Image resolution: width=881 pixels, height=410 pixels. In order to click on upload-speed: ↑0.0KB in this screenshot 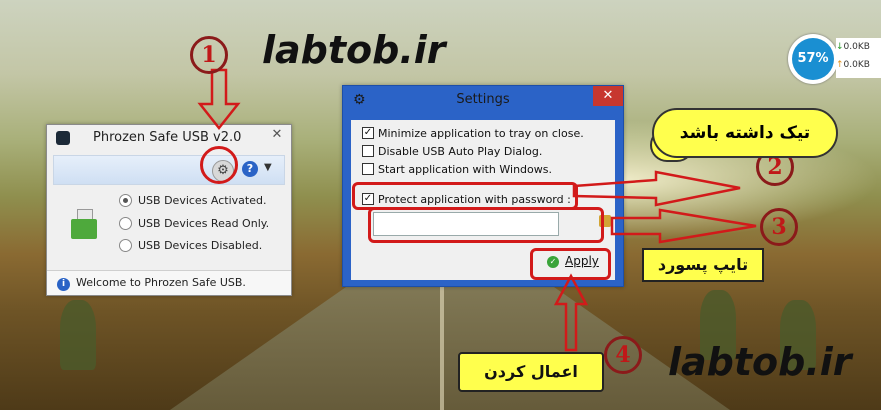, I will do `click(858, 65)`.